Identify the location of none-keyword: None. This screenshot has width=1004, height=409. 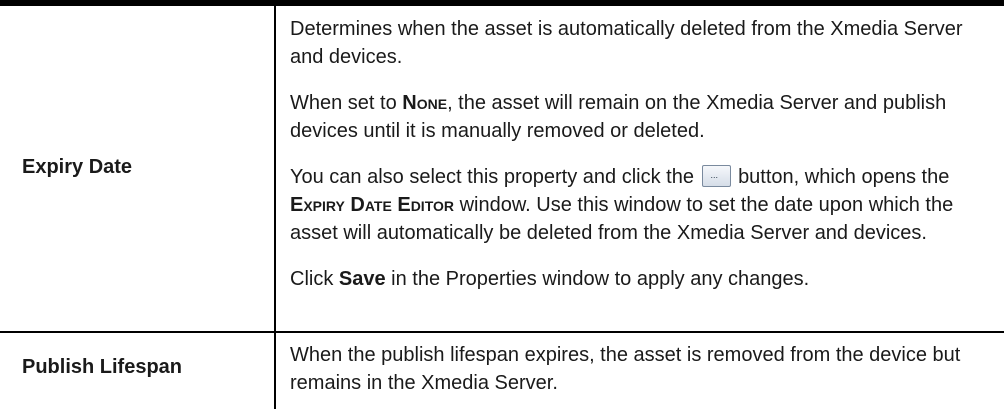
(425, 103).